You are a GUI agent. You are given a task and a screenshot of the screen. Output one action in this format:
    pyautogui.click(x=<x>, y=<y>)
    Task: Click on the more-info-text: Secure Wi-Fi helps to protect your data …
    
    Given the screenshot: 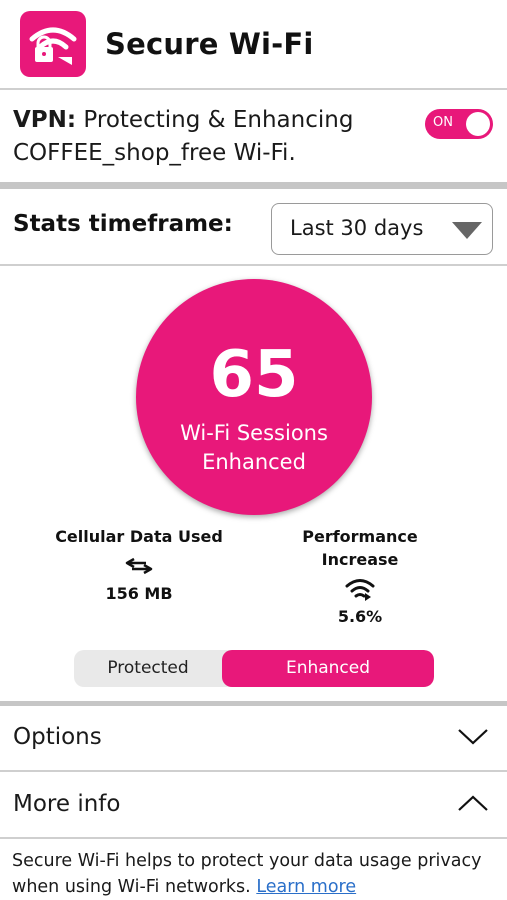 What is the action you would take?
    pyautogui.click(x=252, y=874)
    